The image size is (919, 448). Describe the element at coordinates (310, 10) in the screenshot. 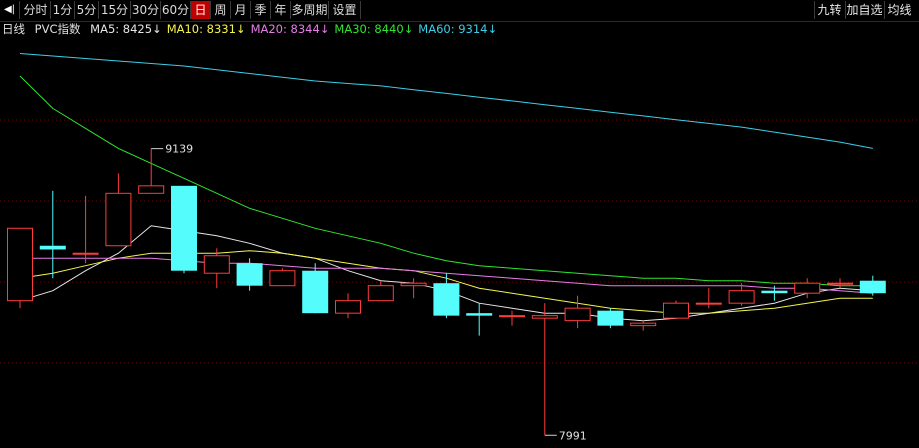

I see `period-tab-11: 多周期` at that location.